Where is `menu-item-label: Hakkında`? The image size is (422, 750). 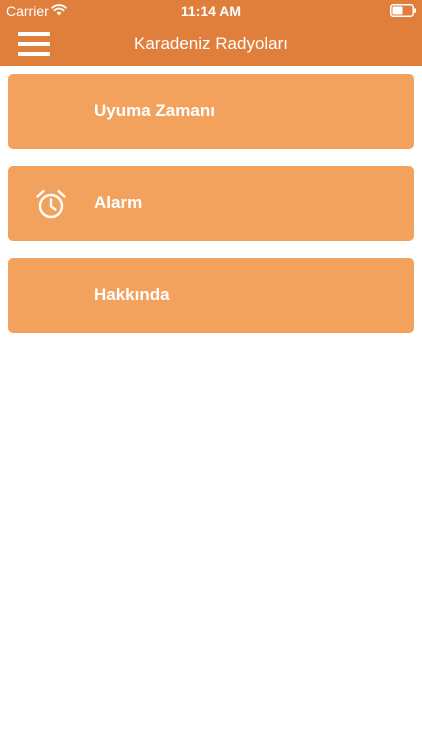 menu-item-label: Hakkında is located at coordinates (132, 294).